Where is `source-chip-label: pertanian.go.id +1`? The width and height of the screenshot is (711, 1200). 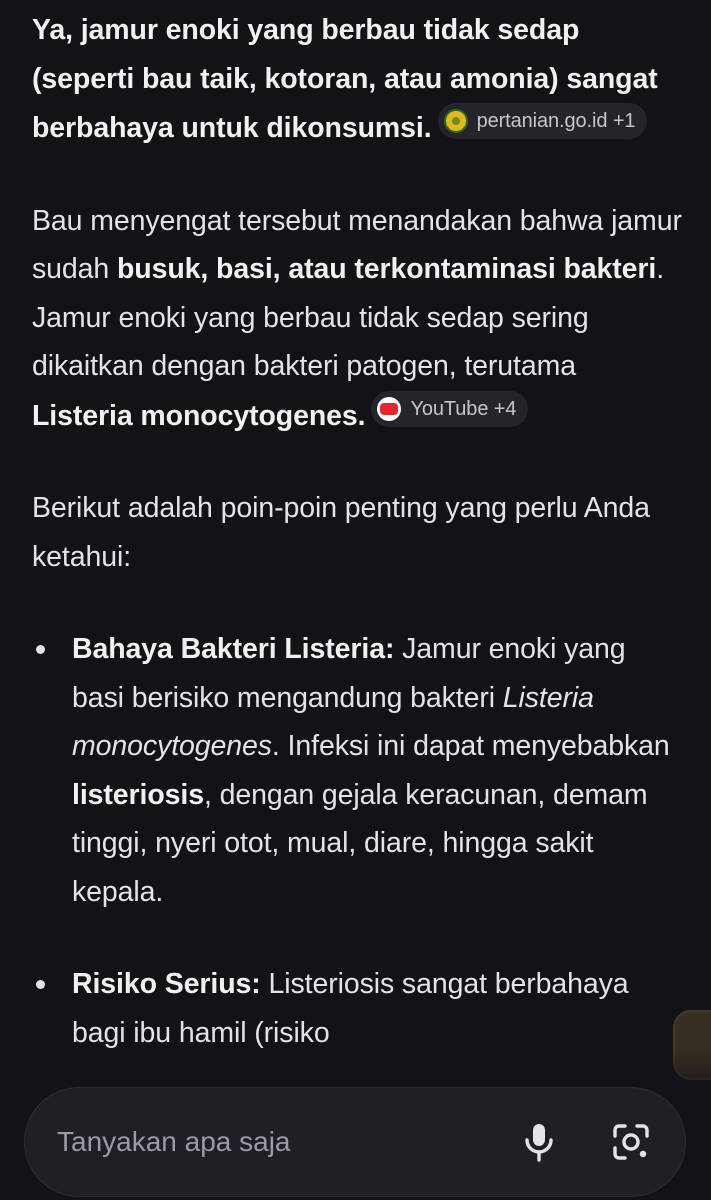 source-chip-label: pertanian.go.id +1 is located at coordinates (556, 121).